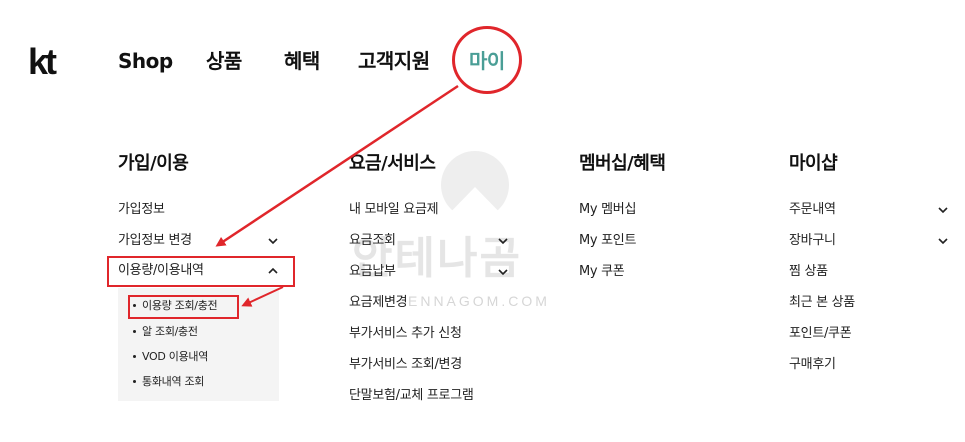  Describe the element at coordinates (224, 61) in the screenshot. I see `nav-products: 상품` at that location.